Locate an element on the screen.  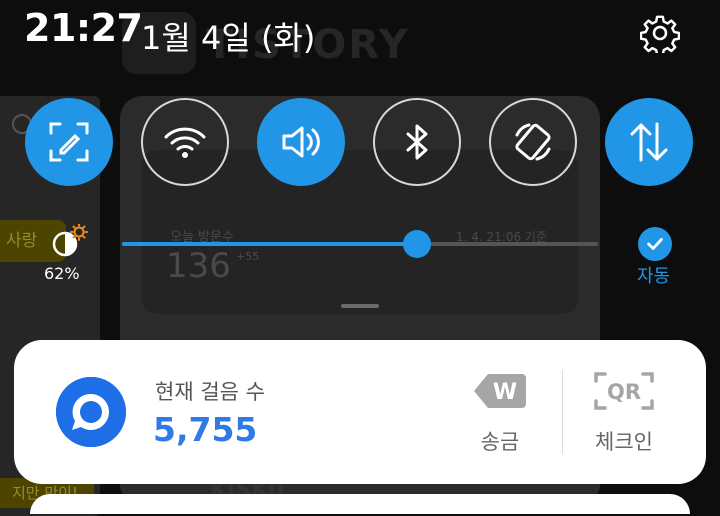
sound-icon is located at coordinates (301, 142).